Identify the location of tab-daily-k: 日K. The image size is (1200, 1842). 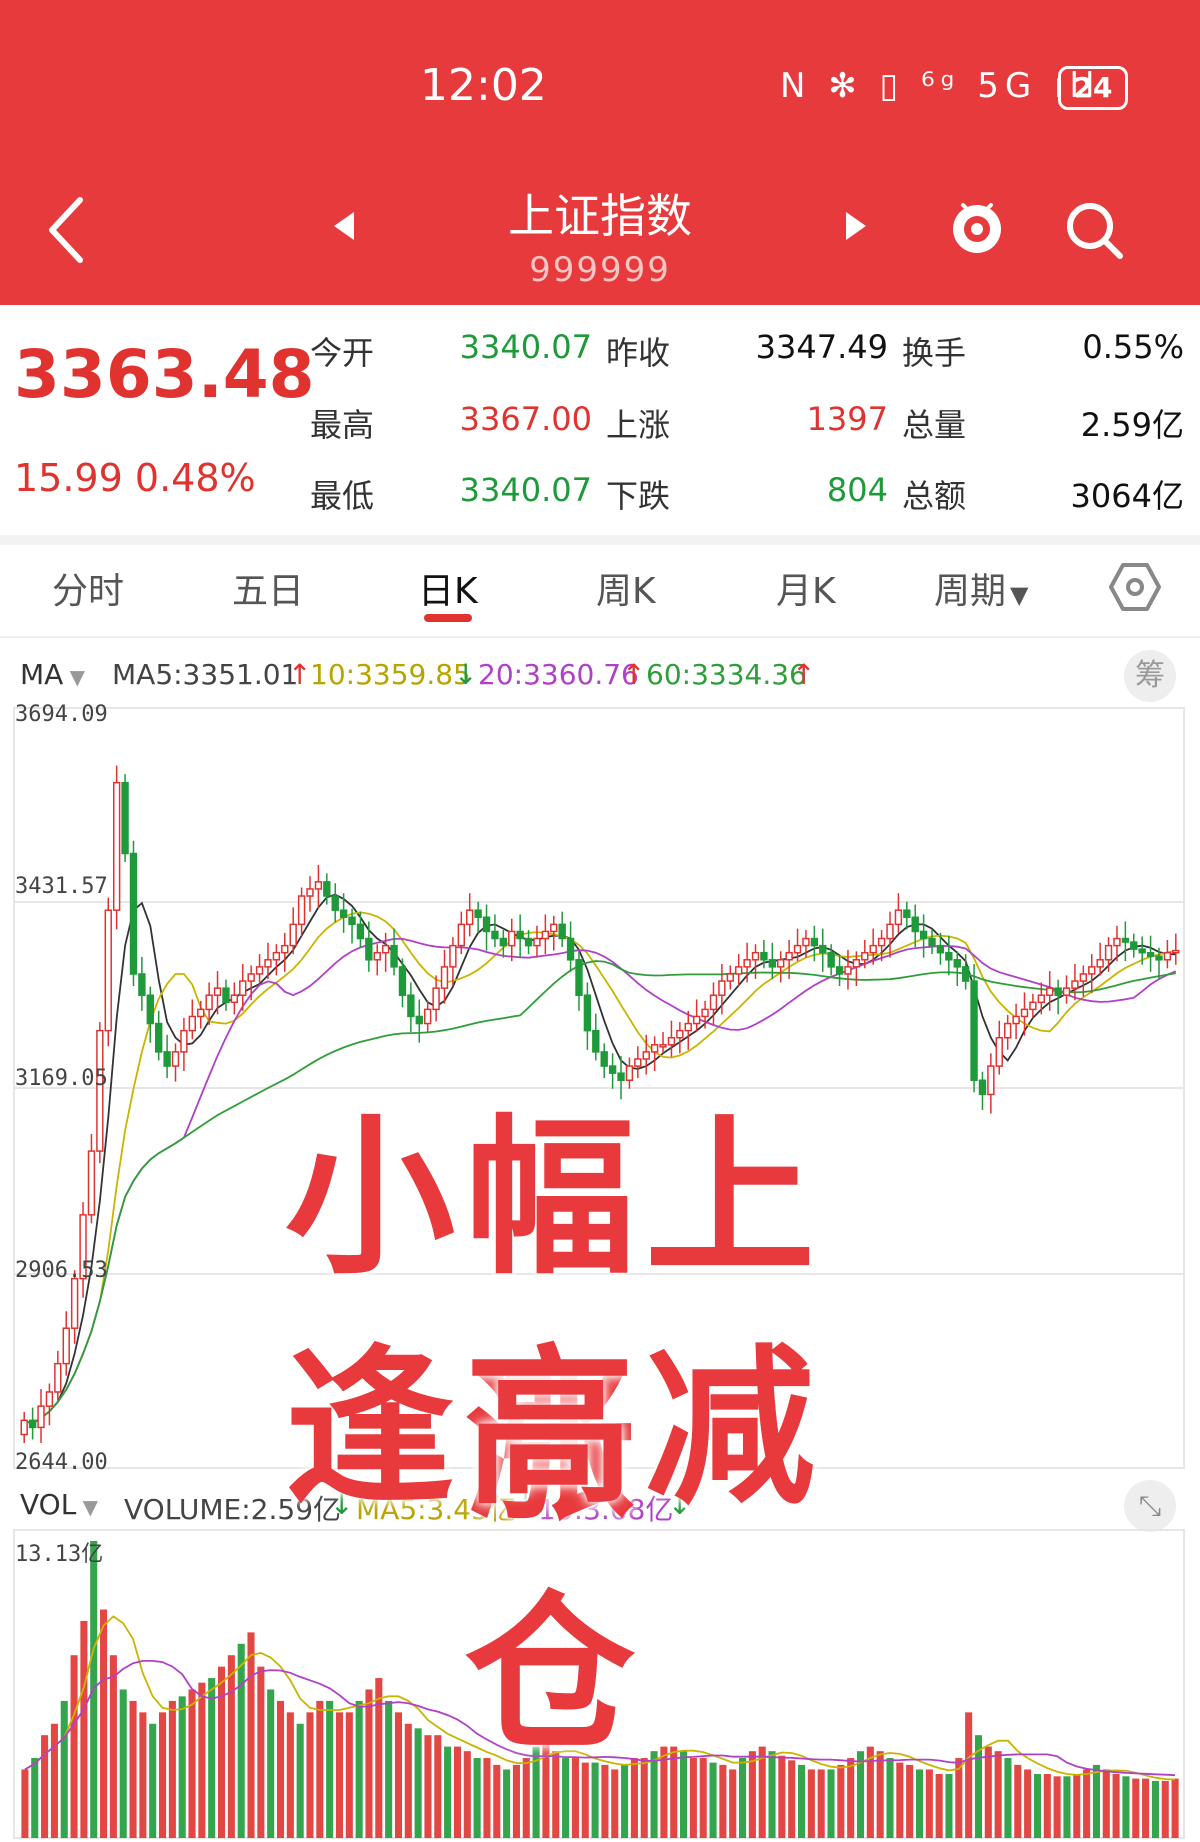
(448, 588).